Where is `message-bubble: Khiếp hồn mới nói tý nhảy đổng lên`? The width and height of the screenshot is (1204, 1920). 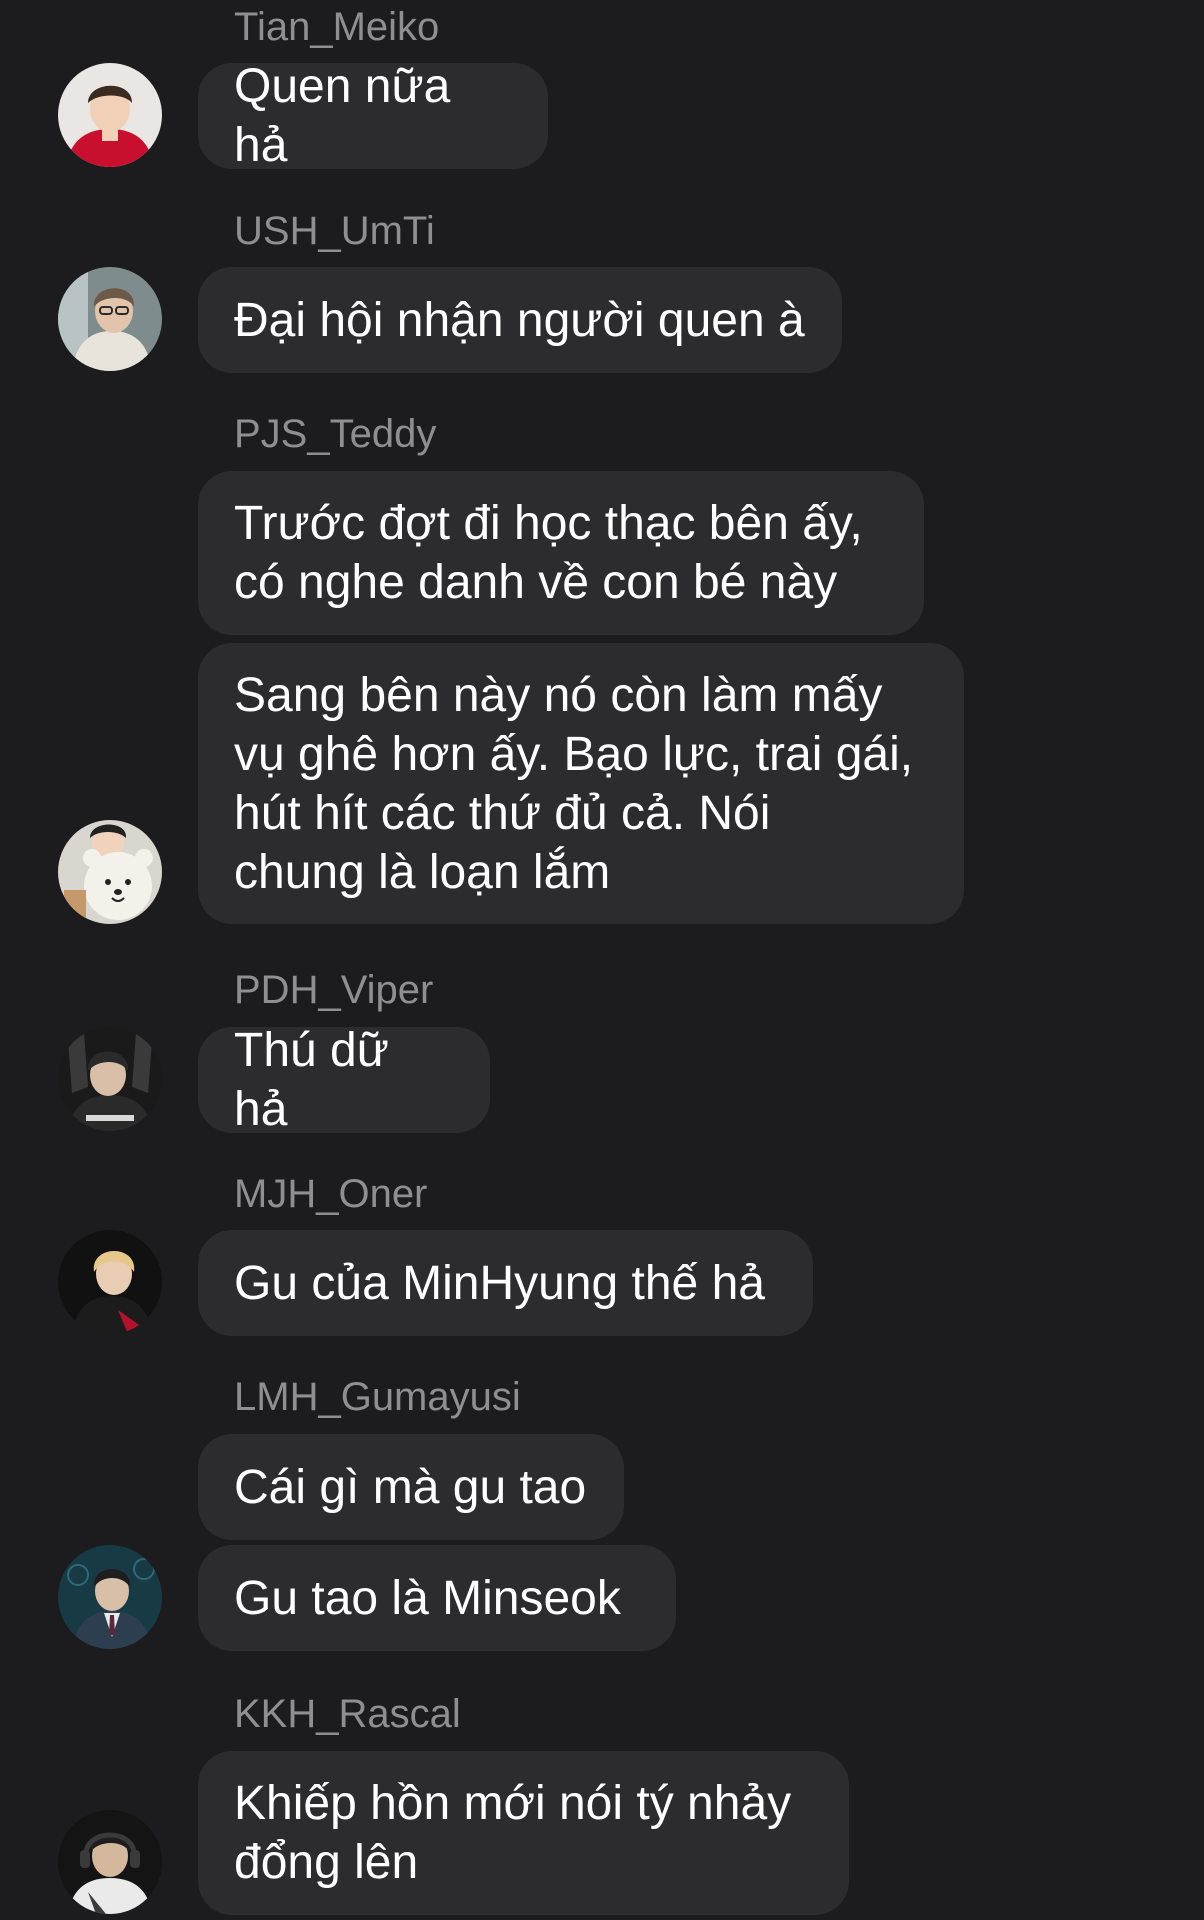 message-bubble: Khiếp hồn mới nói tý nhảy đổng lên is located at coordinates (523, 1833).